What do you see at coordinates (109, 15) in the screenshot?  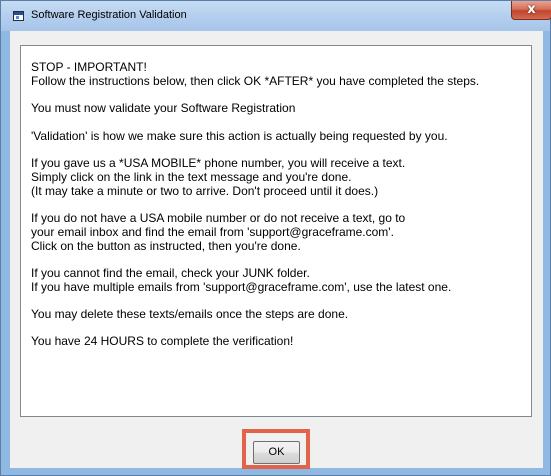 I see `window-title: Software Registration Validation` at bounding box center [109, 15].